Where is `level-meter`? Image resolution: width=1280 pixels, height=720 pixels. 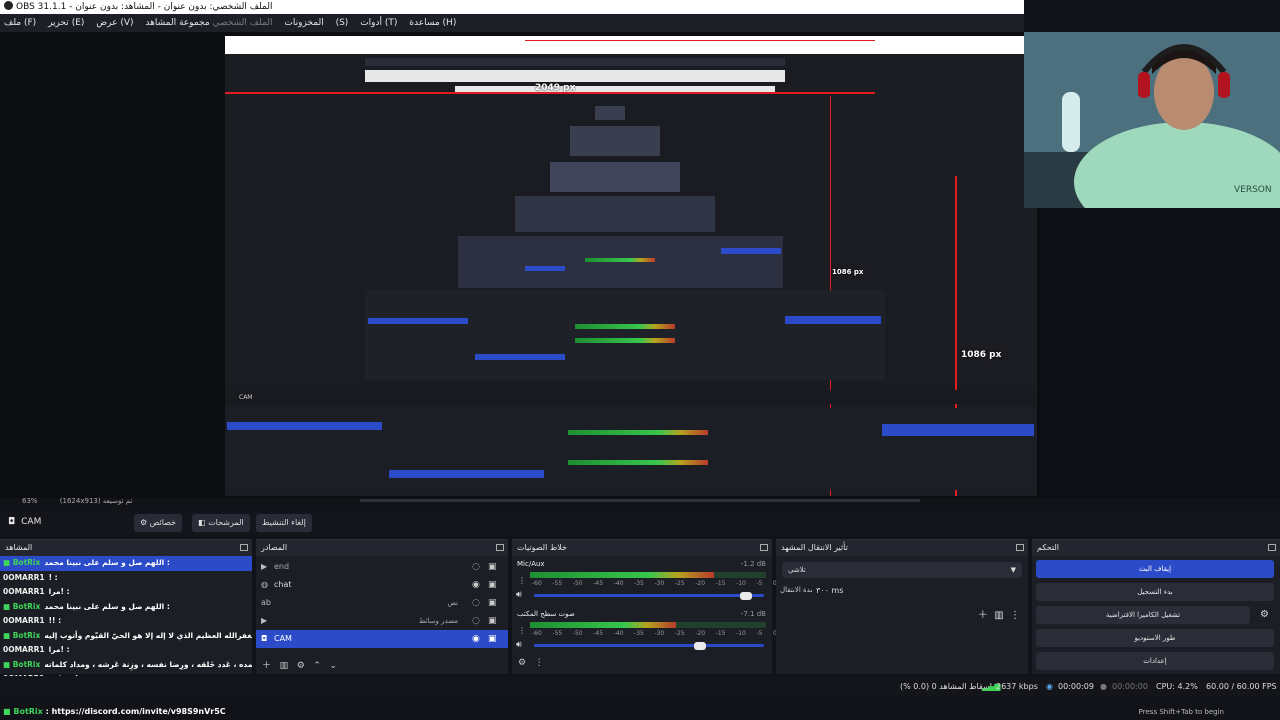
level-meter is located at coordinates (648, 625).